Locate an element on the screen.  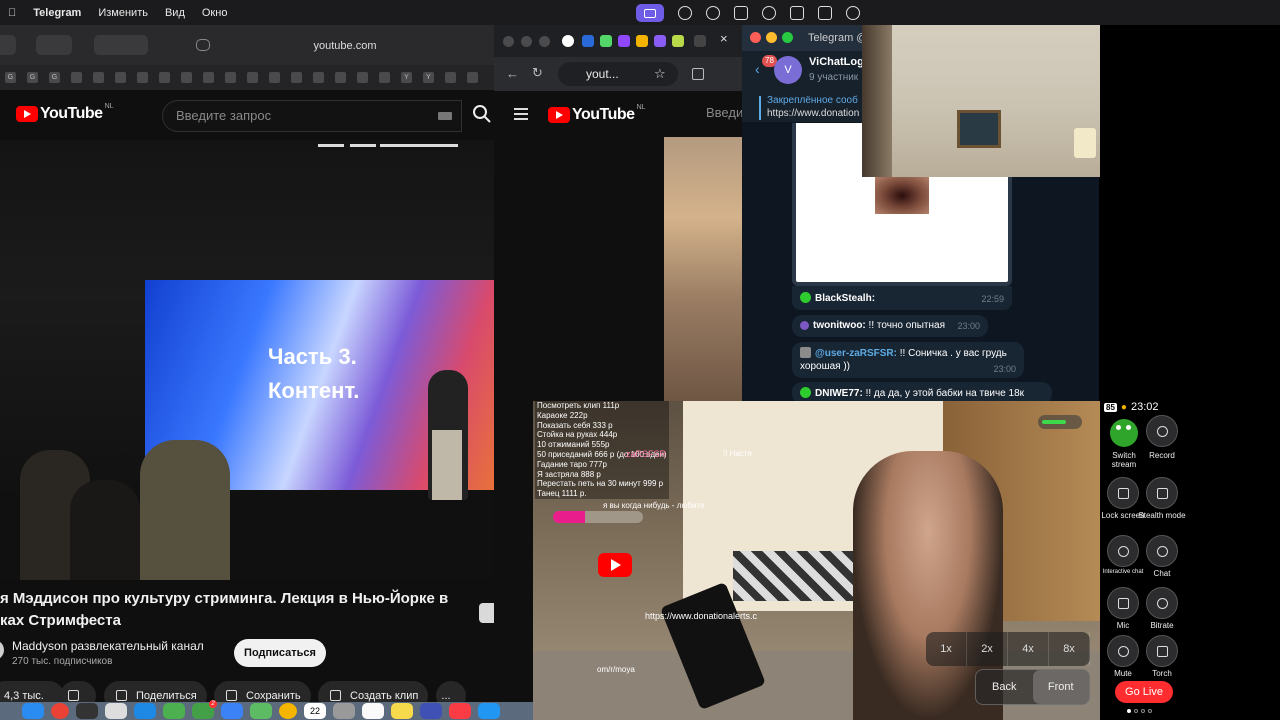
menu-edit: Изменить is located at coordinates (123, 13).